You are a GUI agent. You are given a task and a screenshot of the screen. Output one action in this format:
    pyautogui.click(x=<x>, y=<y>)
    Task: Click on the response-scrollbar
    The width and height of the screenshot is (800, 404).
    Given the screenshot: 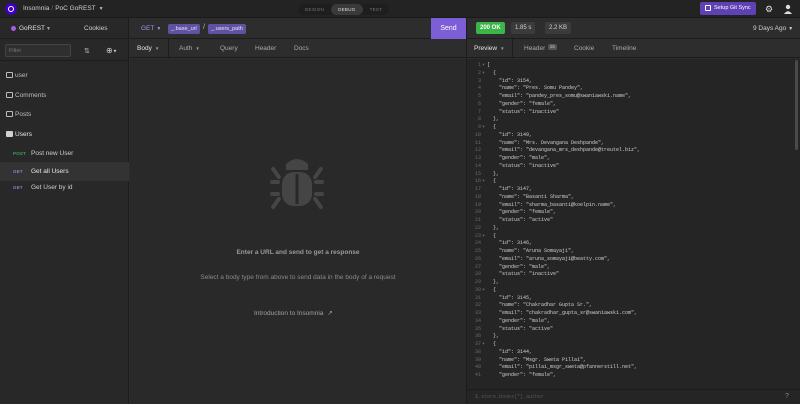 What is the action you would take?
    pyautogui.click(x=796, y=105)
    